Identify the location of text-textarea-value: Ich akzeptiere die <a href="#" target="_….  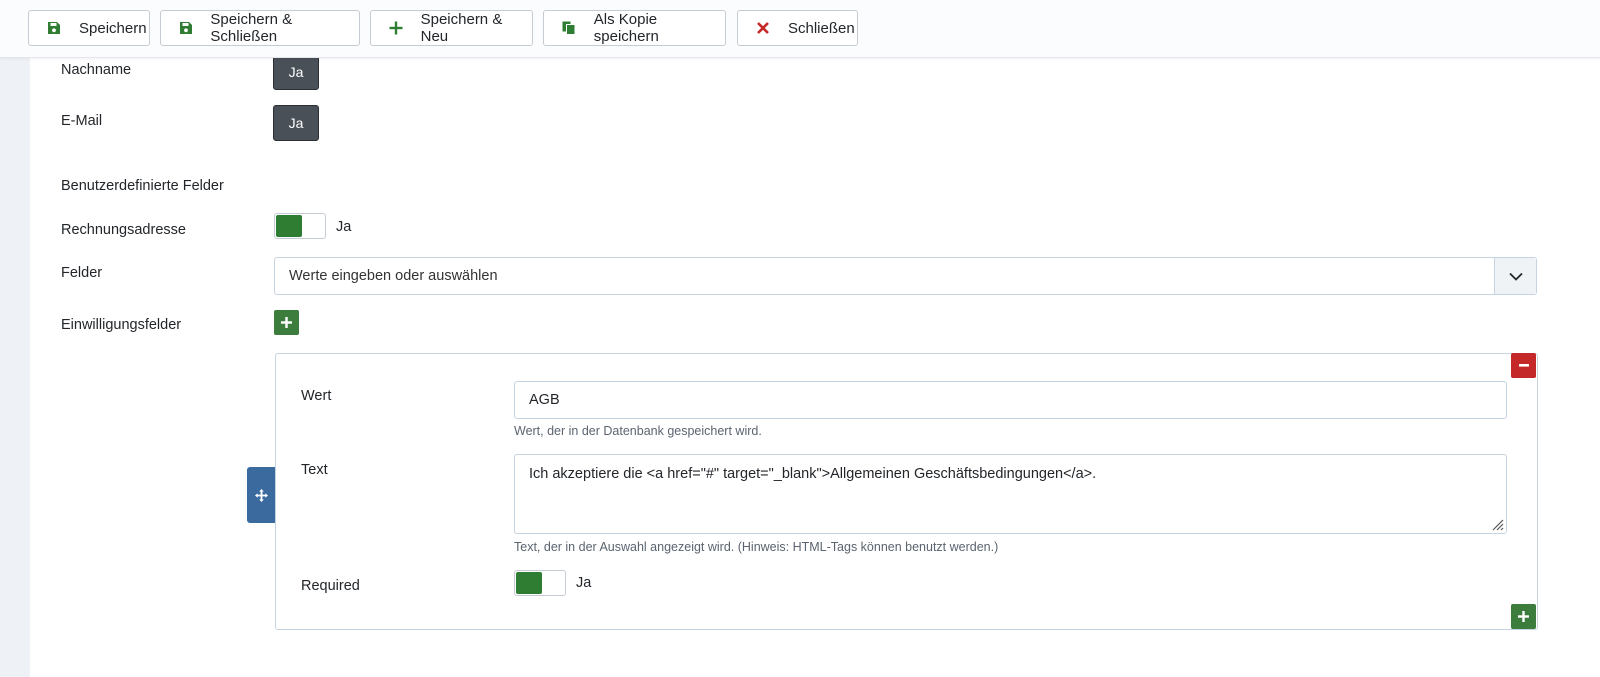
(813, 474).